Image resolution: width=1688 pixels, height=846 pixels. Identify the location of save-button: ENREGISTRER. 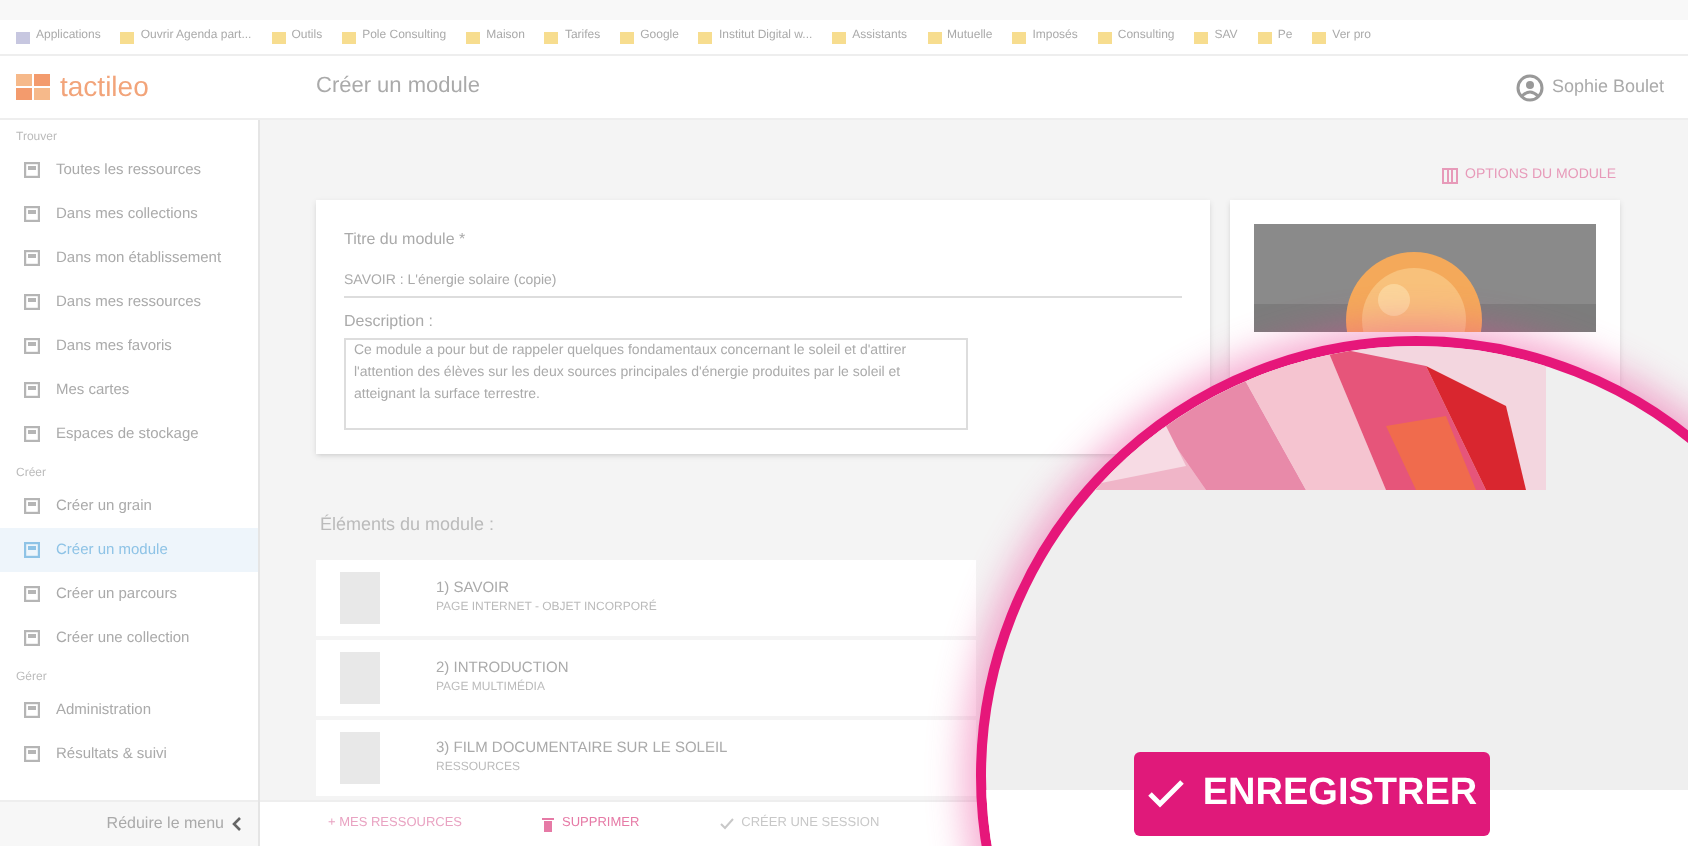
(1312, 794).